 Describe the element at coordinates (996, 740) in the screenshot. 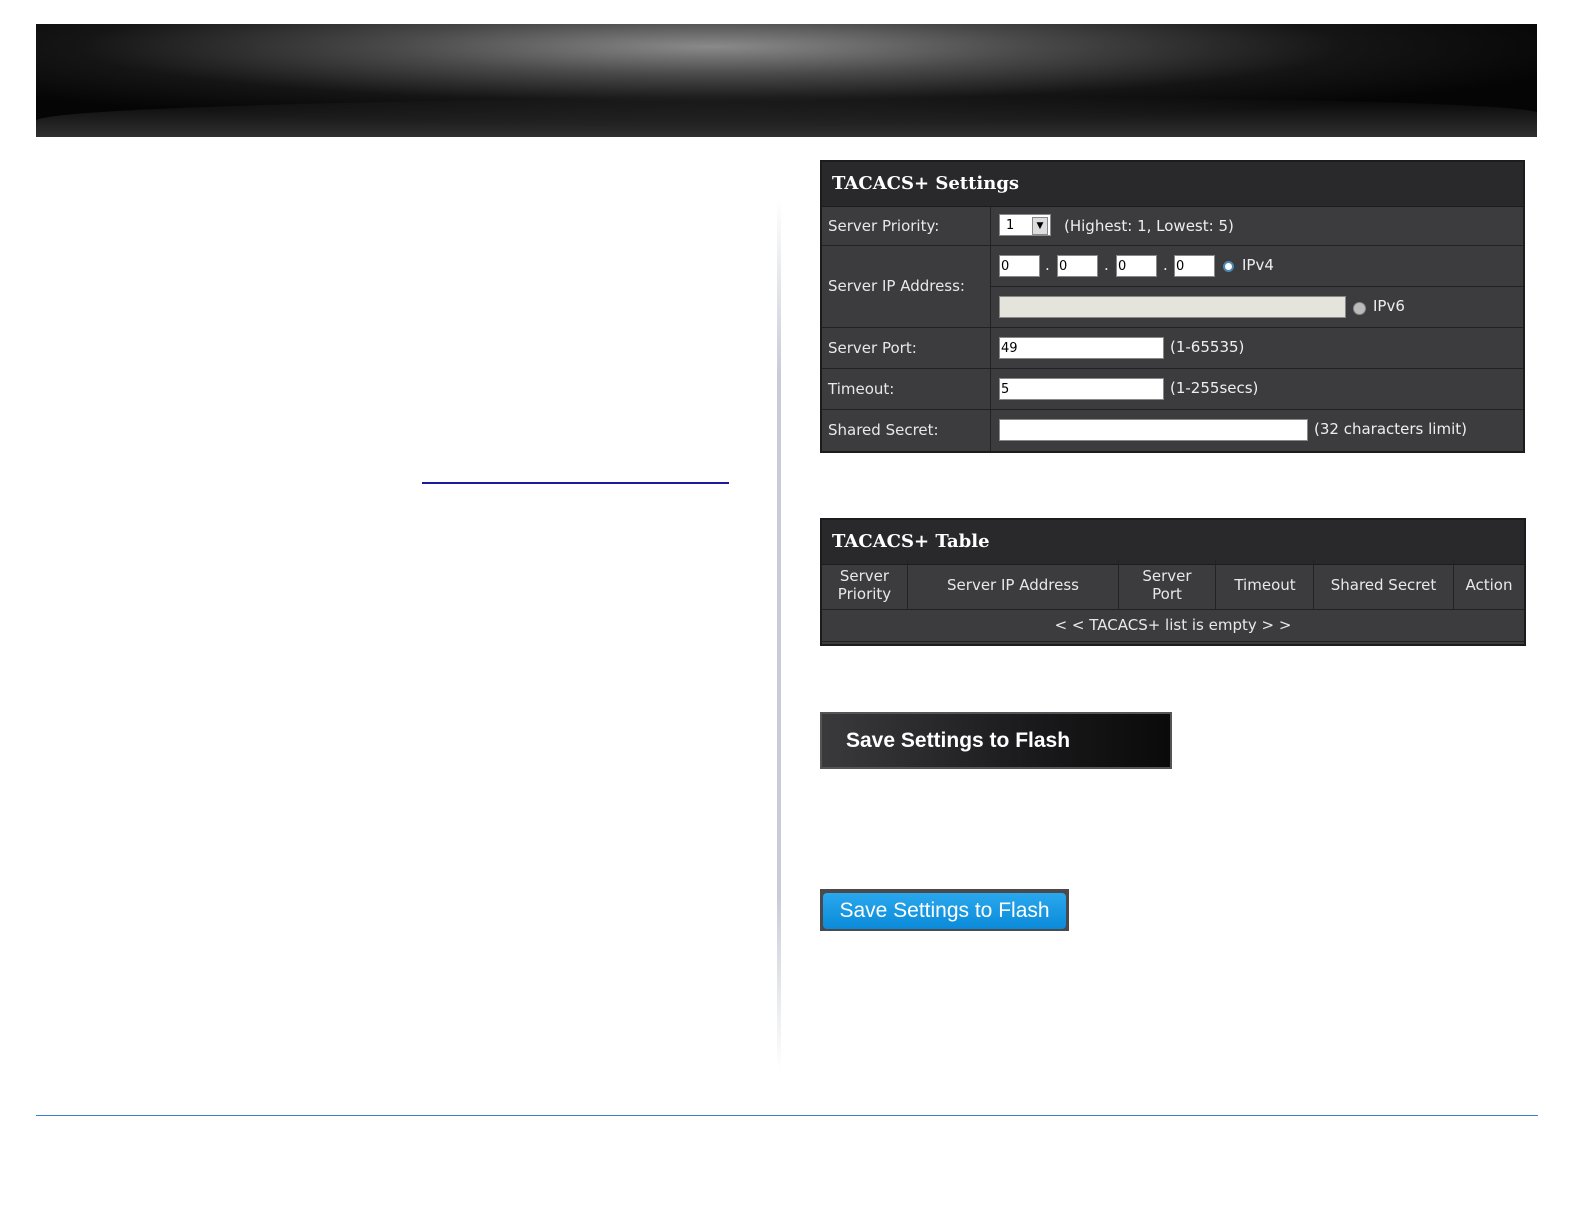

I see `save-settings-button-dark: Save Settings to Flash` at that location.